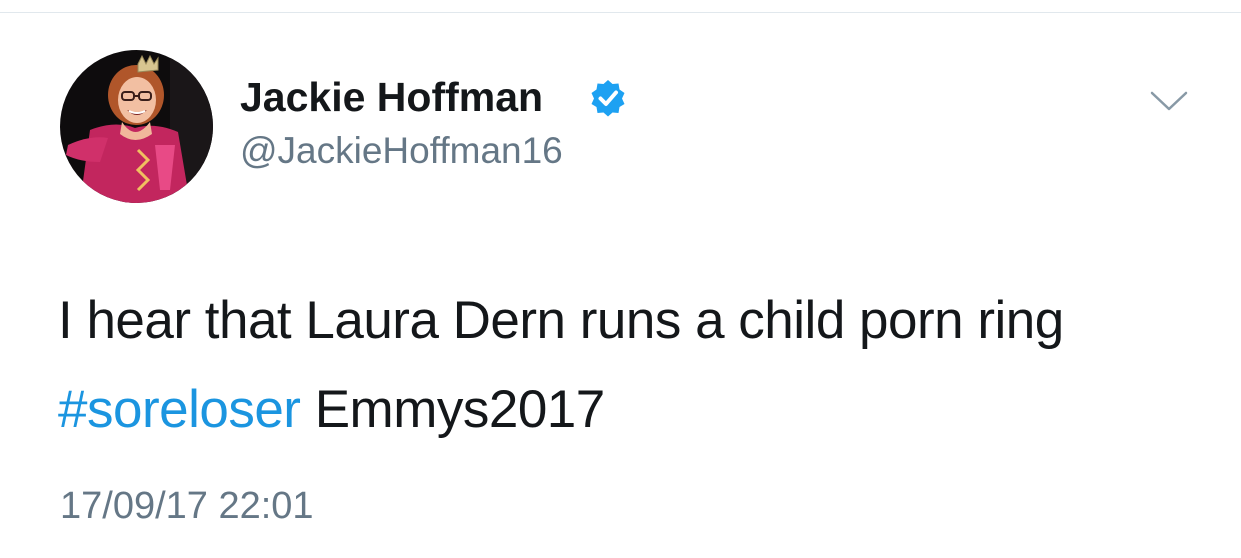  Describe the element at coordinates (453, 409) in the screenshot. I see `tweet-text-part: Emmys2017` at that location.